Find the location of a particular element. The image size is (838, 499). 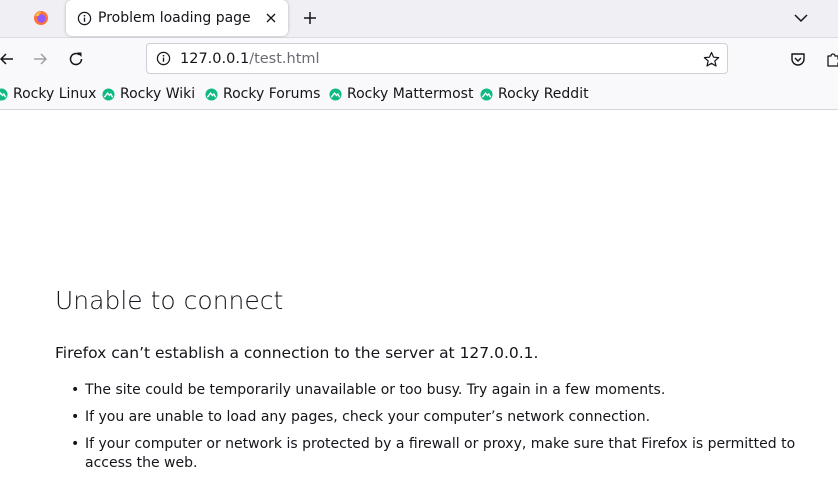

bookmark-label: Rocky Mattermost is located at coordinates (410, 94).